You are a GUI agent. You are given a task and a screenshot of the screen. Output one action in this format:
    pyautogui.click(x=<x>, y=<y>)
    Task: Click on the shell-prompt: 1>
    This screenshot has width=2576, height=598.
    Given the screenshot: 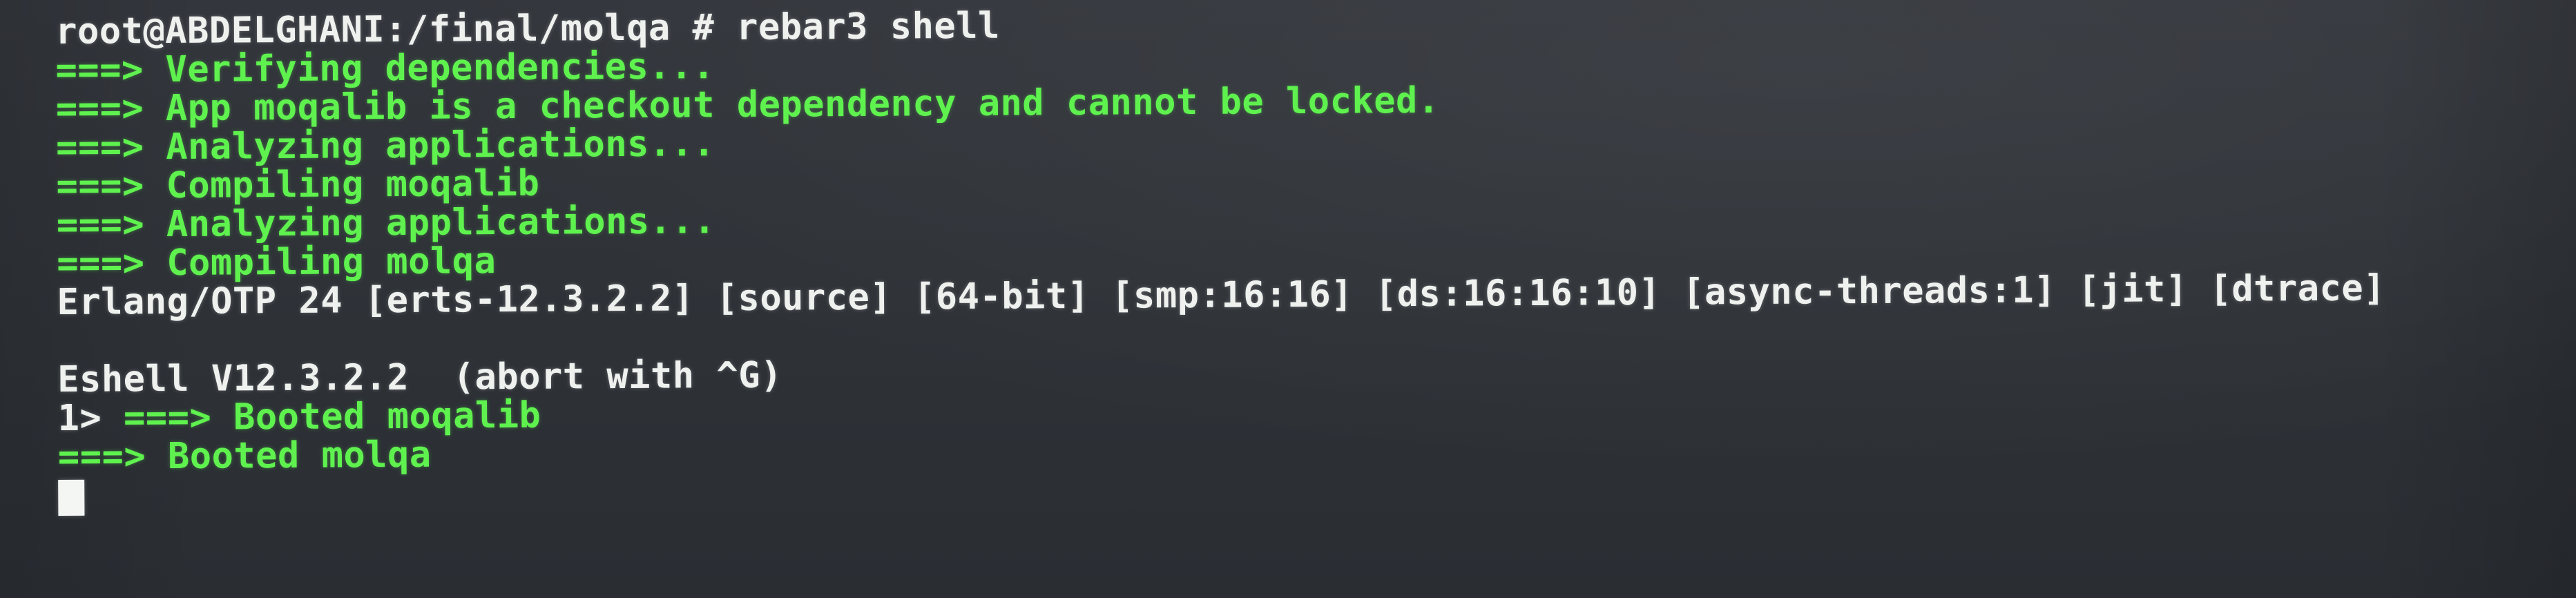 What is the action you would take?
    pyautogui.click(x=90, y=418)
    